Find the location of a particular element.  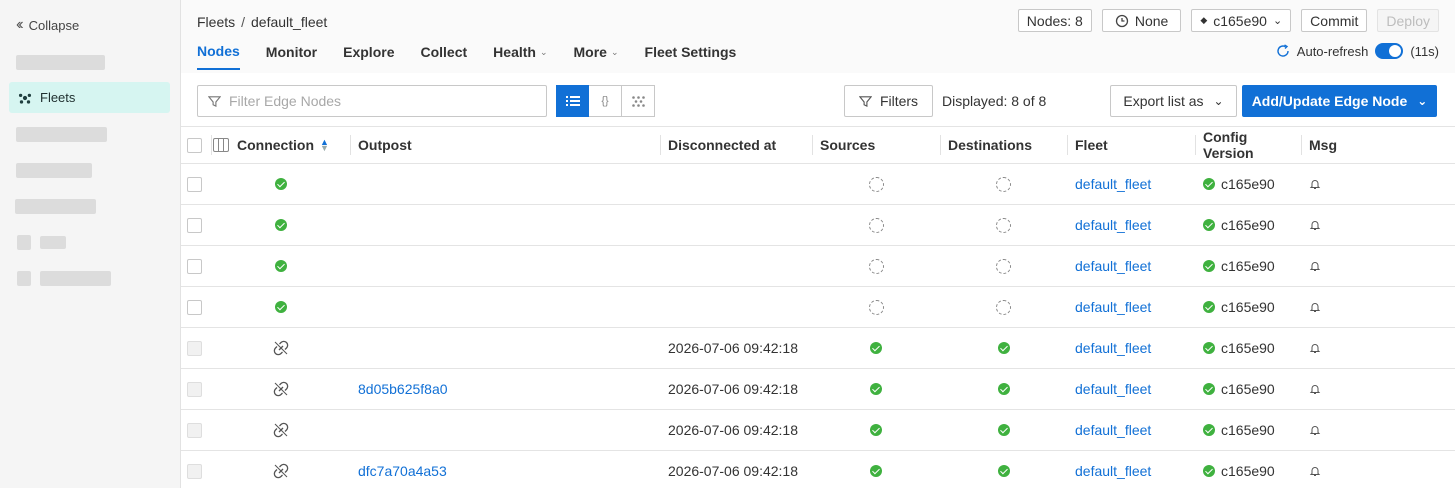

tab-fleet-settings: Fleet Settings is located at coordinates (691, 56).